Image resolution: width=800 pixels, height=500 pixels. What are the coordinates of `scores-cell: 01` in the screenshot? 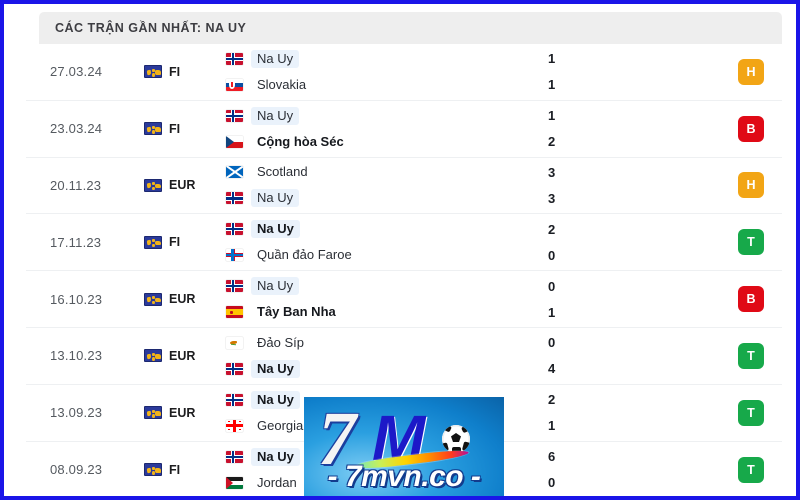 It's located at (586, 299).